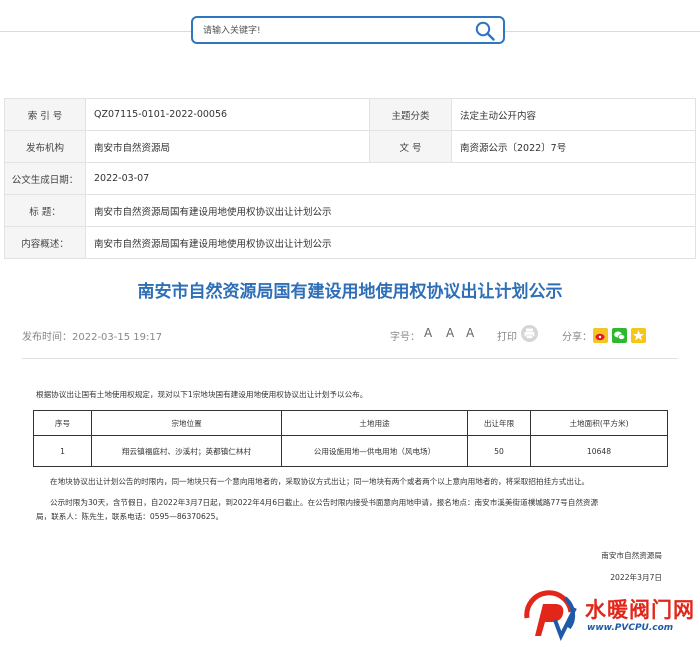 The width and height of the screenshot is (700, 647). What do you see at coordinates (600, 335) in the screenshot?
I see `weibo-share-icon` at bounding box center [600, 335].